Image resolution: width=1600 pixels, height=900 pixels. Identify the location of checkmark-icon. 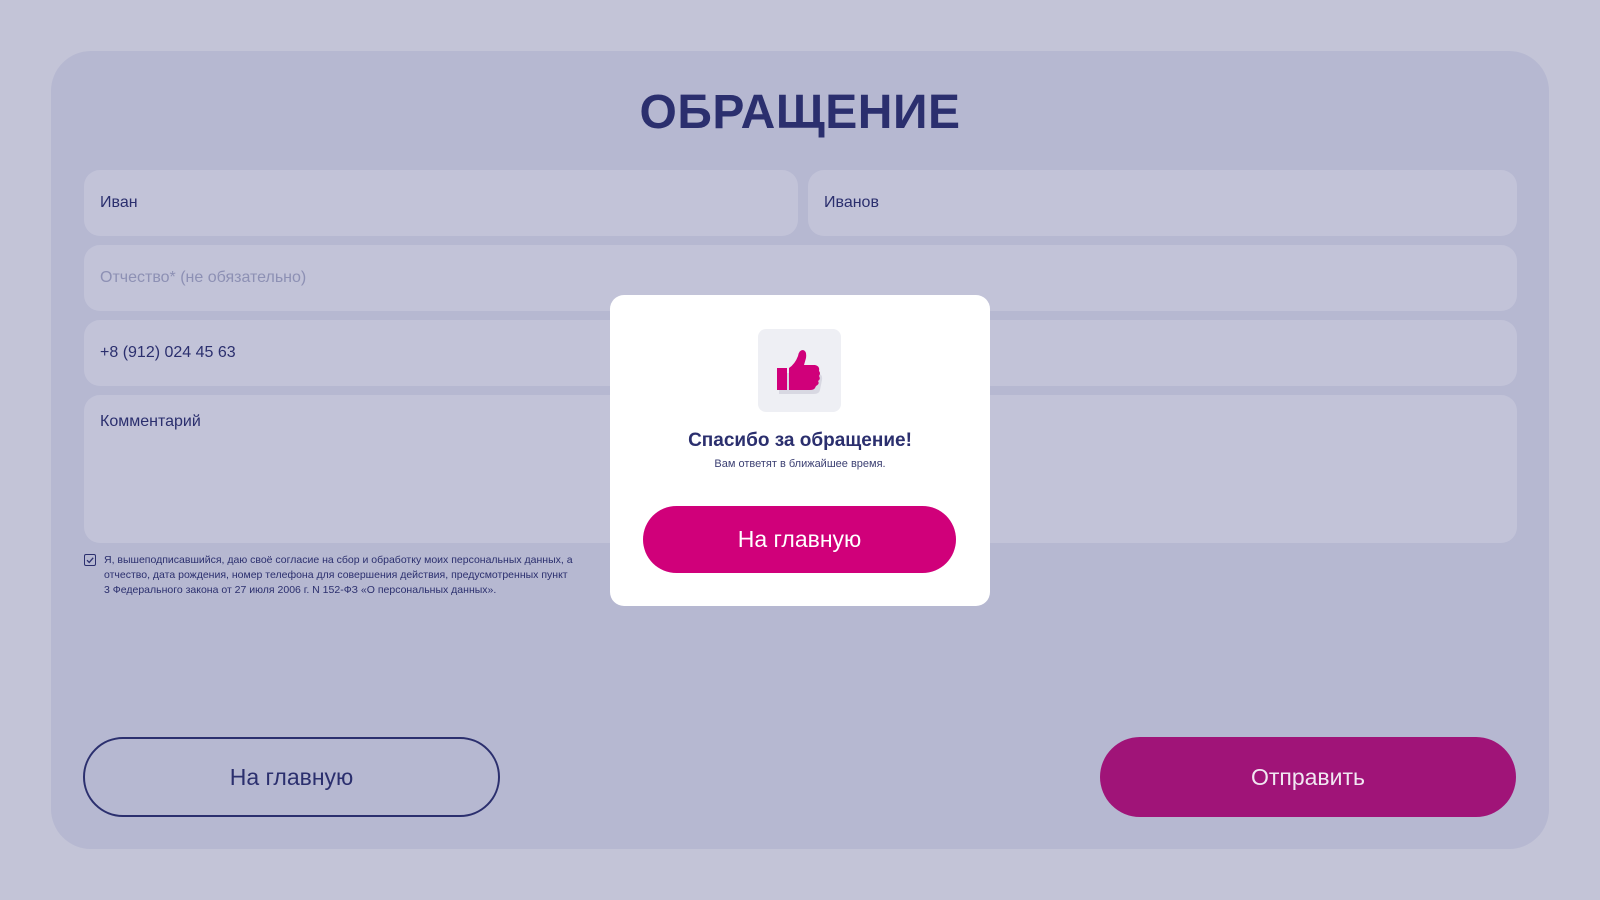
(90, 560).